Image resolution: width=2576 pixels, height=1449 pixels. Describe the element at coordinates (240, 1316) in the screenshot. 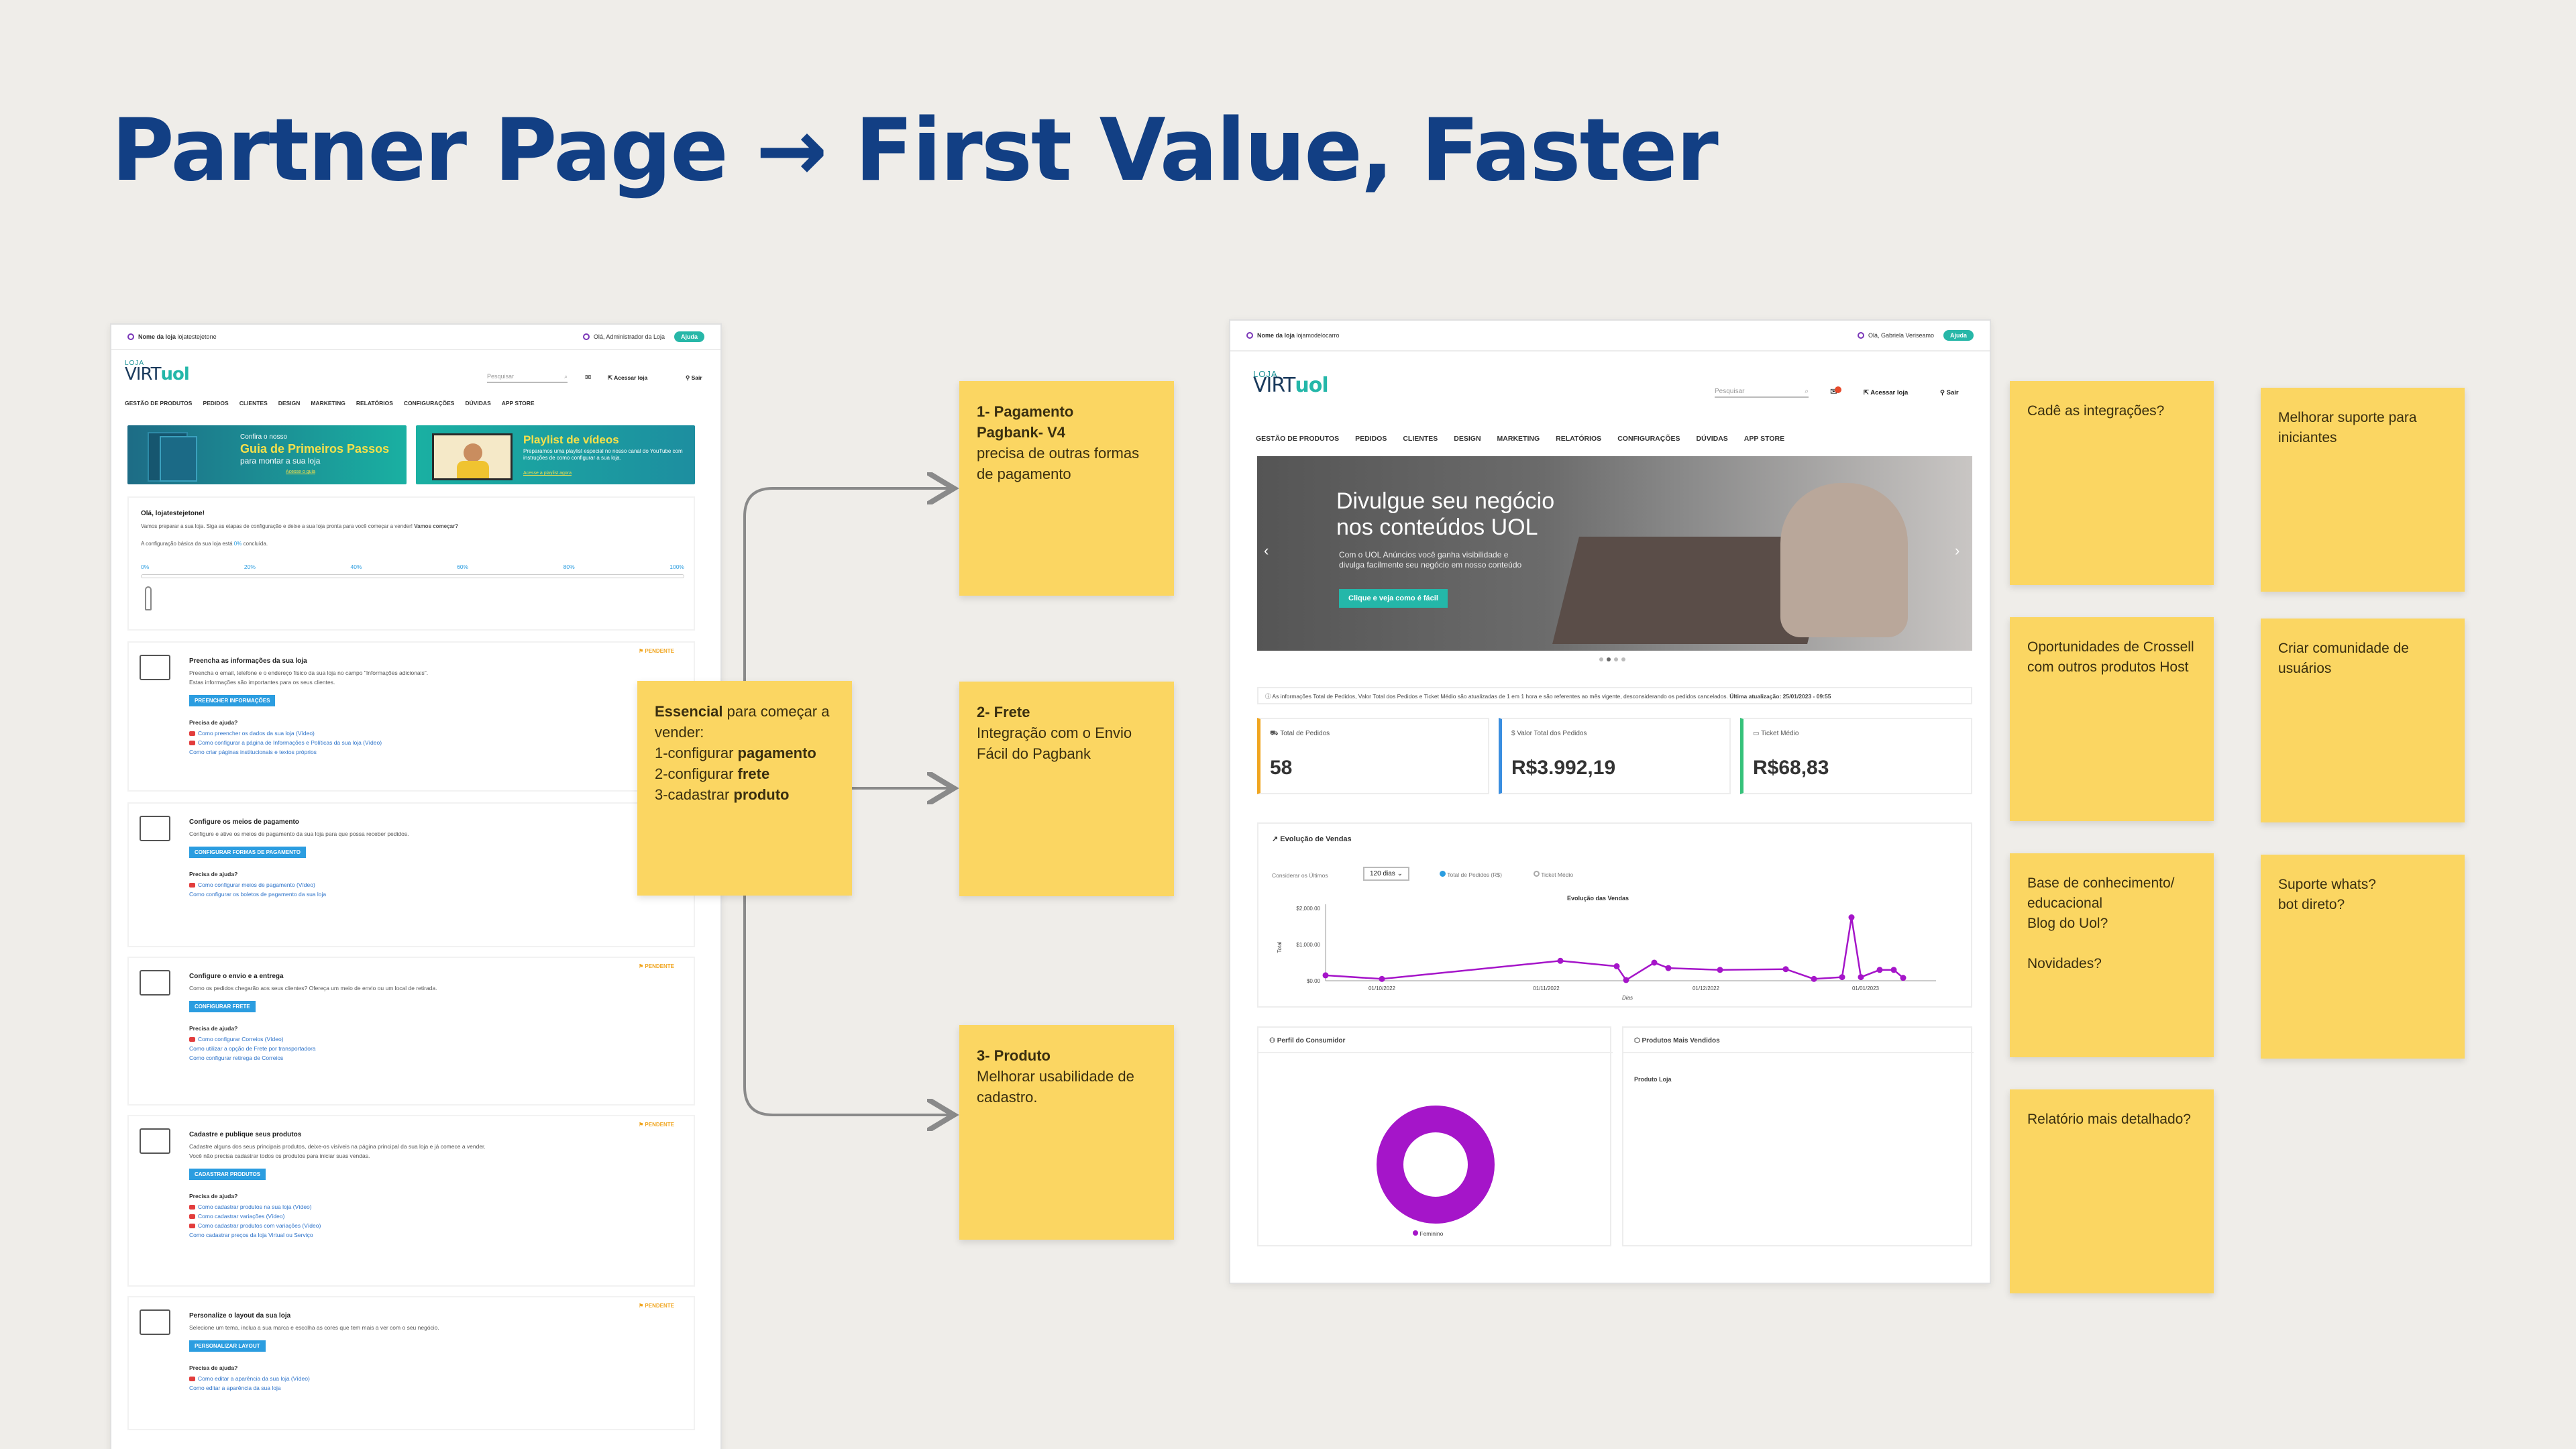

I see `step-title: Personalize o layout da sua loja` at that location.